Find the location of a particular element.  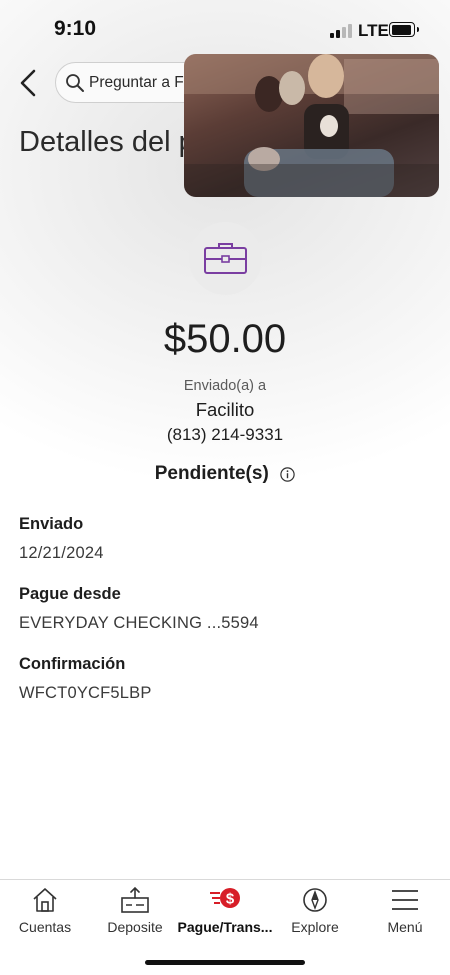

payment-icon-badge is located at coordinates (225, 258).